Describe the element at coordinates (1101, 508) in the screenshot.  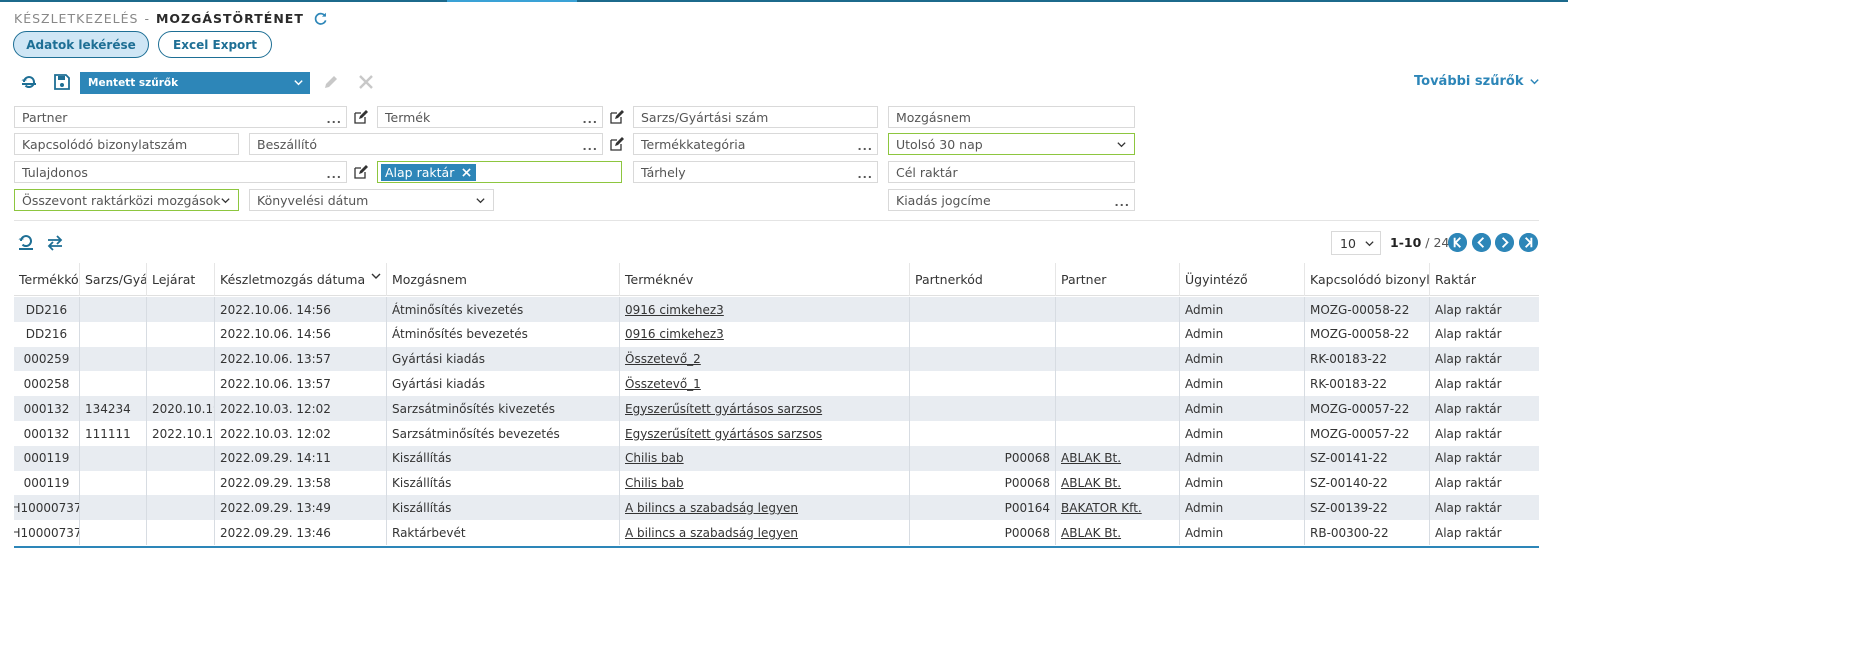
I see `cell-partner-link: BAKATOR Kft.` at that location.